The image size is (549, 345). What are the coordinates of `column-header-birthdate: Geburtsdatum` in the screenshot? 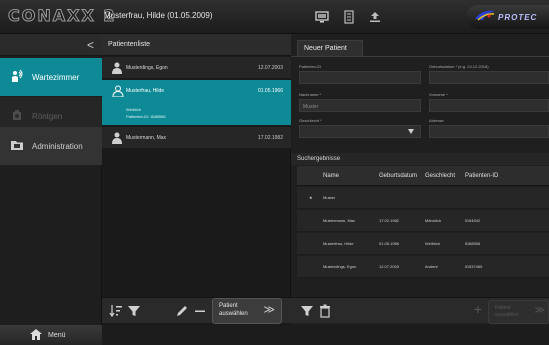 It's located at (398, 176).